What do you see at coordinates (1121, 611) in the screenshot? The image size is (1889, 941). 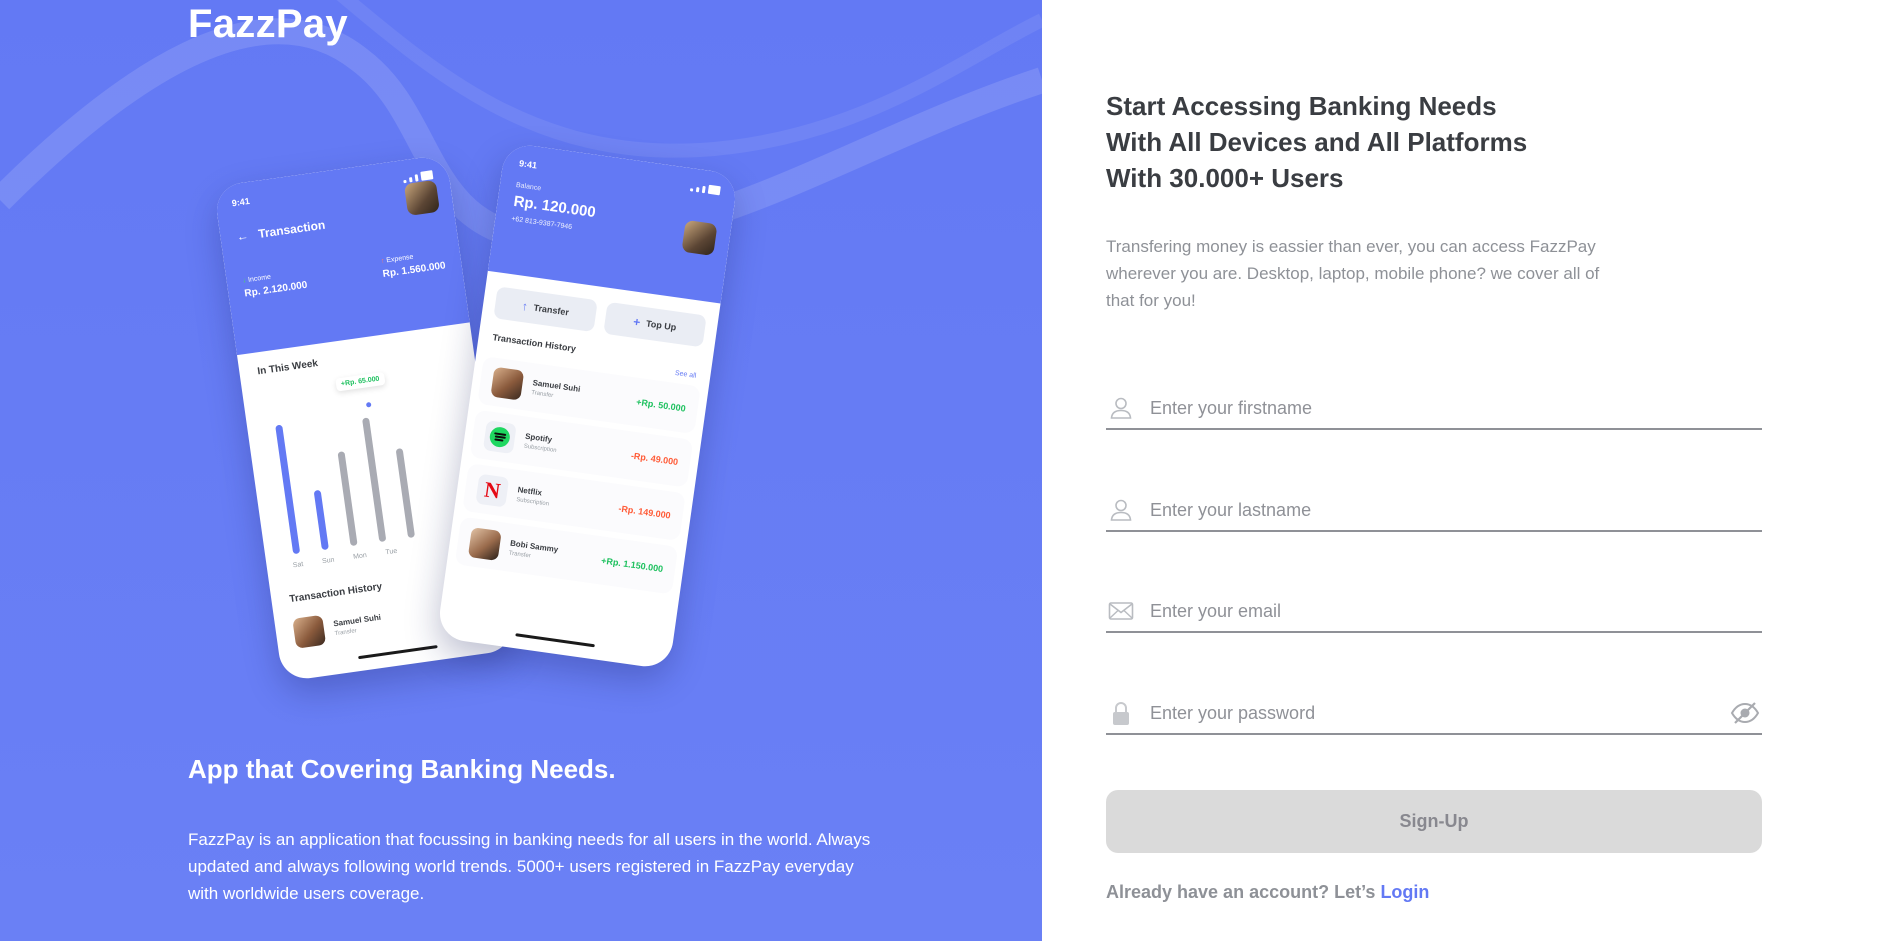 I see `mail-icon` at bounding box center [1121, 611].